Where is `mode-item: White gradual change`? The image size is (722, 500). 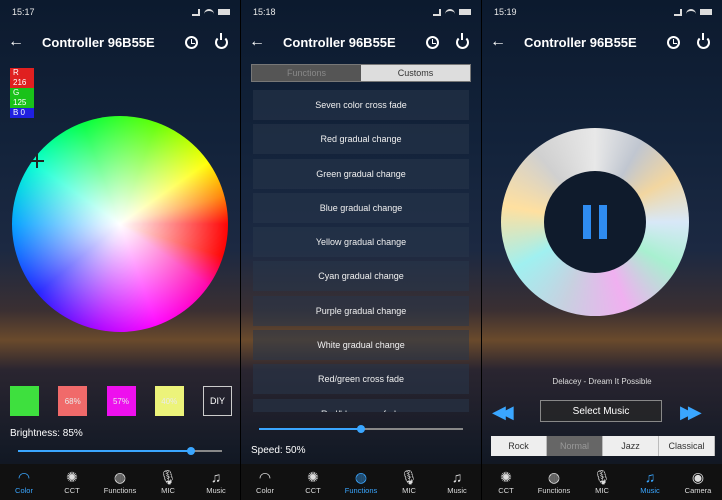
mode-item: White gradual change is located at coordinates (361, 345).